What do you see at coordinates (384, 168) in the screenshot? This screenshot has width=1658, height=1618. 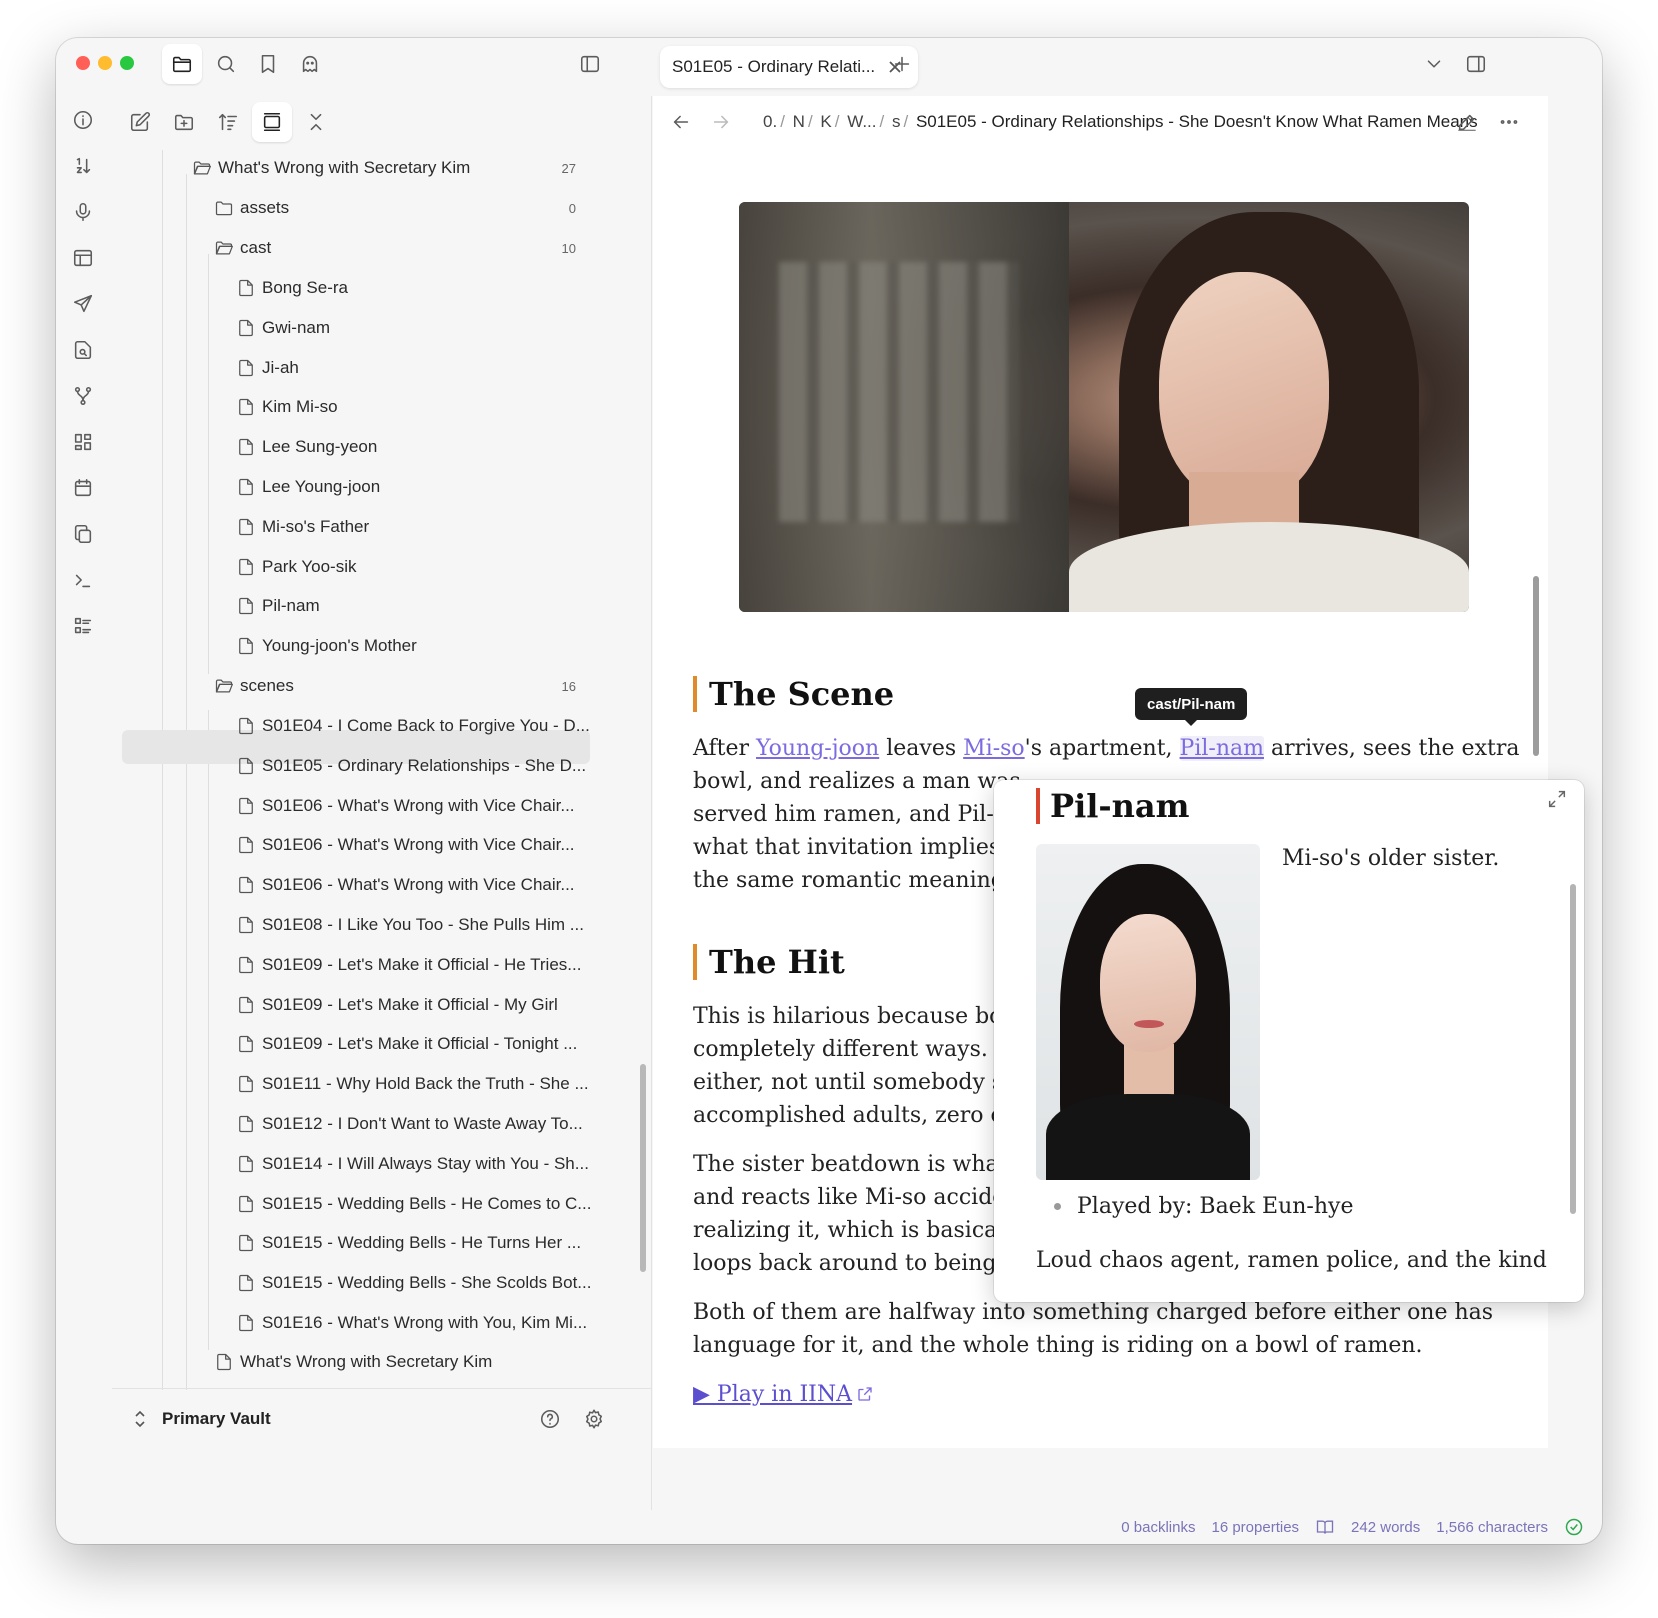 I see `tree-folder-root: What's Wrong with Secretary Kim 27` at bounding box center [384, 168].